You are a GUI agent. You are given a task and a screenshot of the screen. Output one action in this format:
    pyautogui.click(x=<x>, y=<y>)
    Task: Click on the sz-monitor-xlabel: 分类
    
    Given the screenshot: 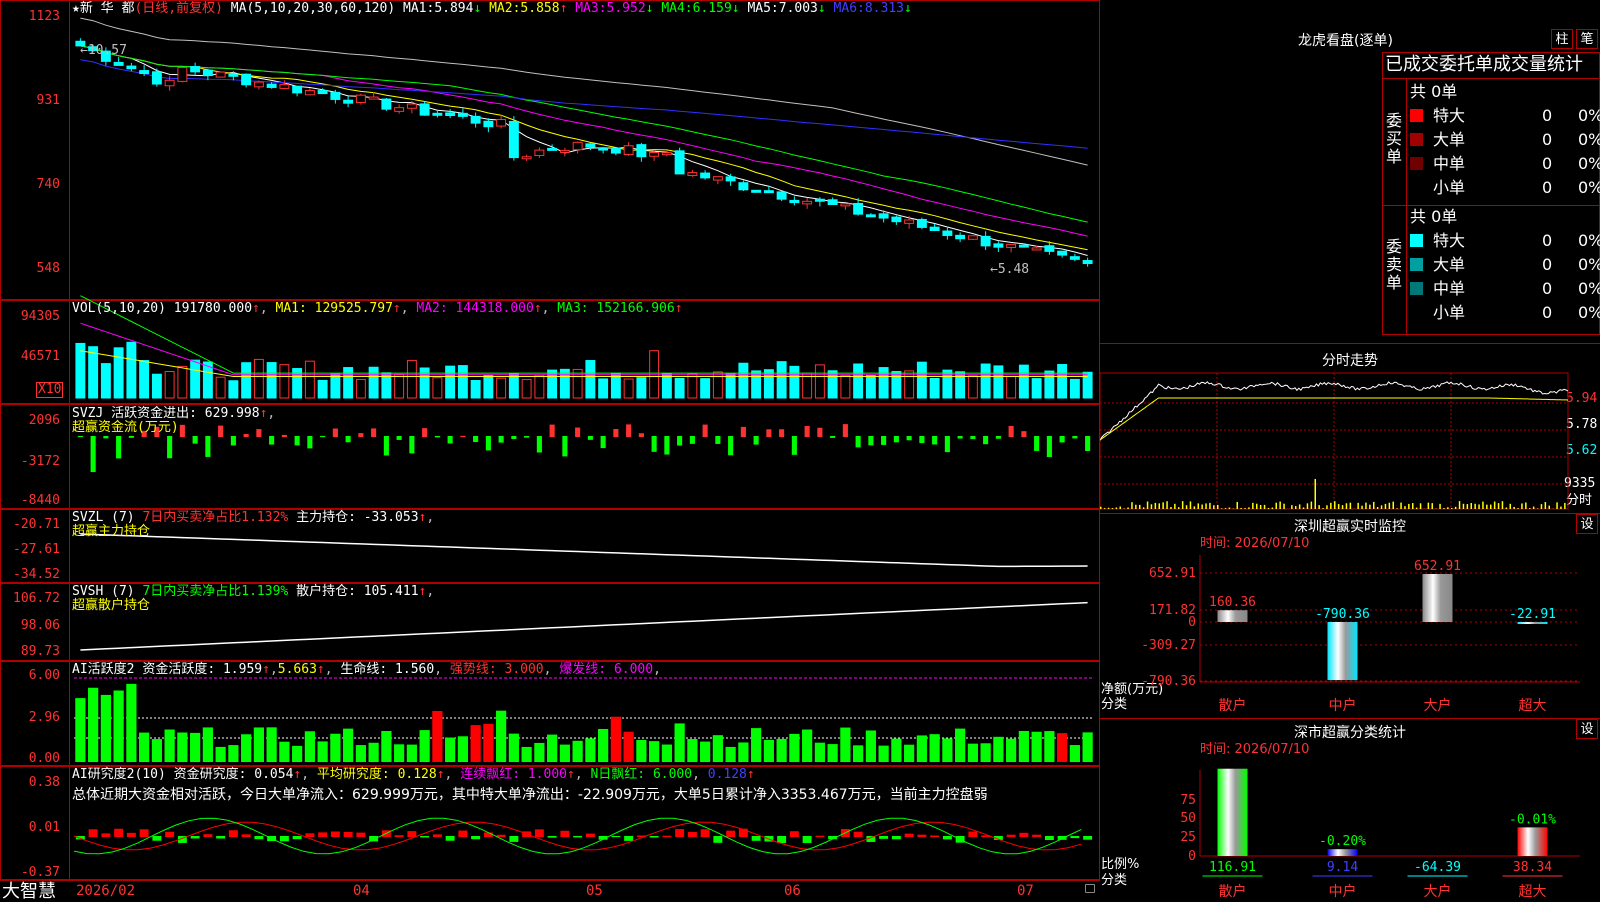 What is the action you would take?
    pyautogui.click(x=1114, y=705)
    